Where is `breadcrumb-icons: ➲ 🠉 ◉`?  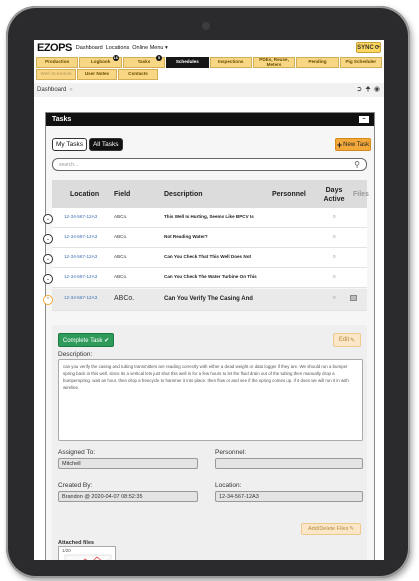
breadcrumb-icons: ➲ 🠉 ◉ is located at coordinates (368, 90).